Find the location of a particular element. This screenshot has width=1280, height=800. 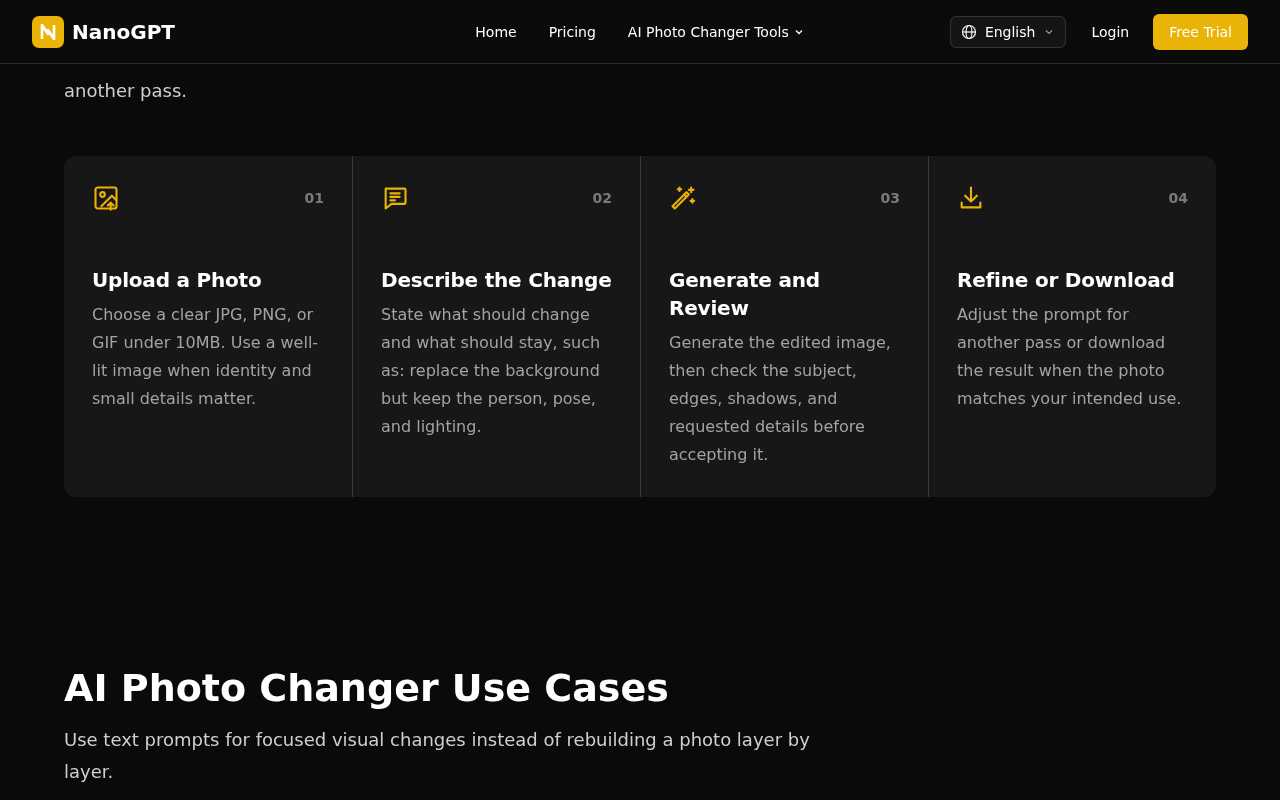

step-number: 01 is located at coordinates (314, 198).